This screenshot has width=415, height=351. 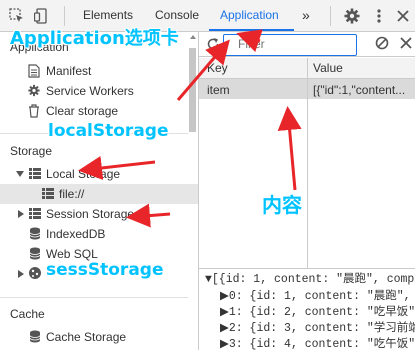 I want to click on expanded-triangle-icon, so click(x=20, y=174).